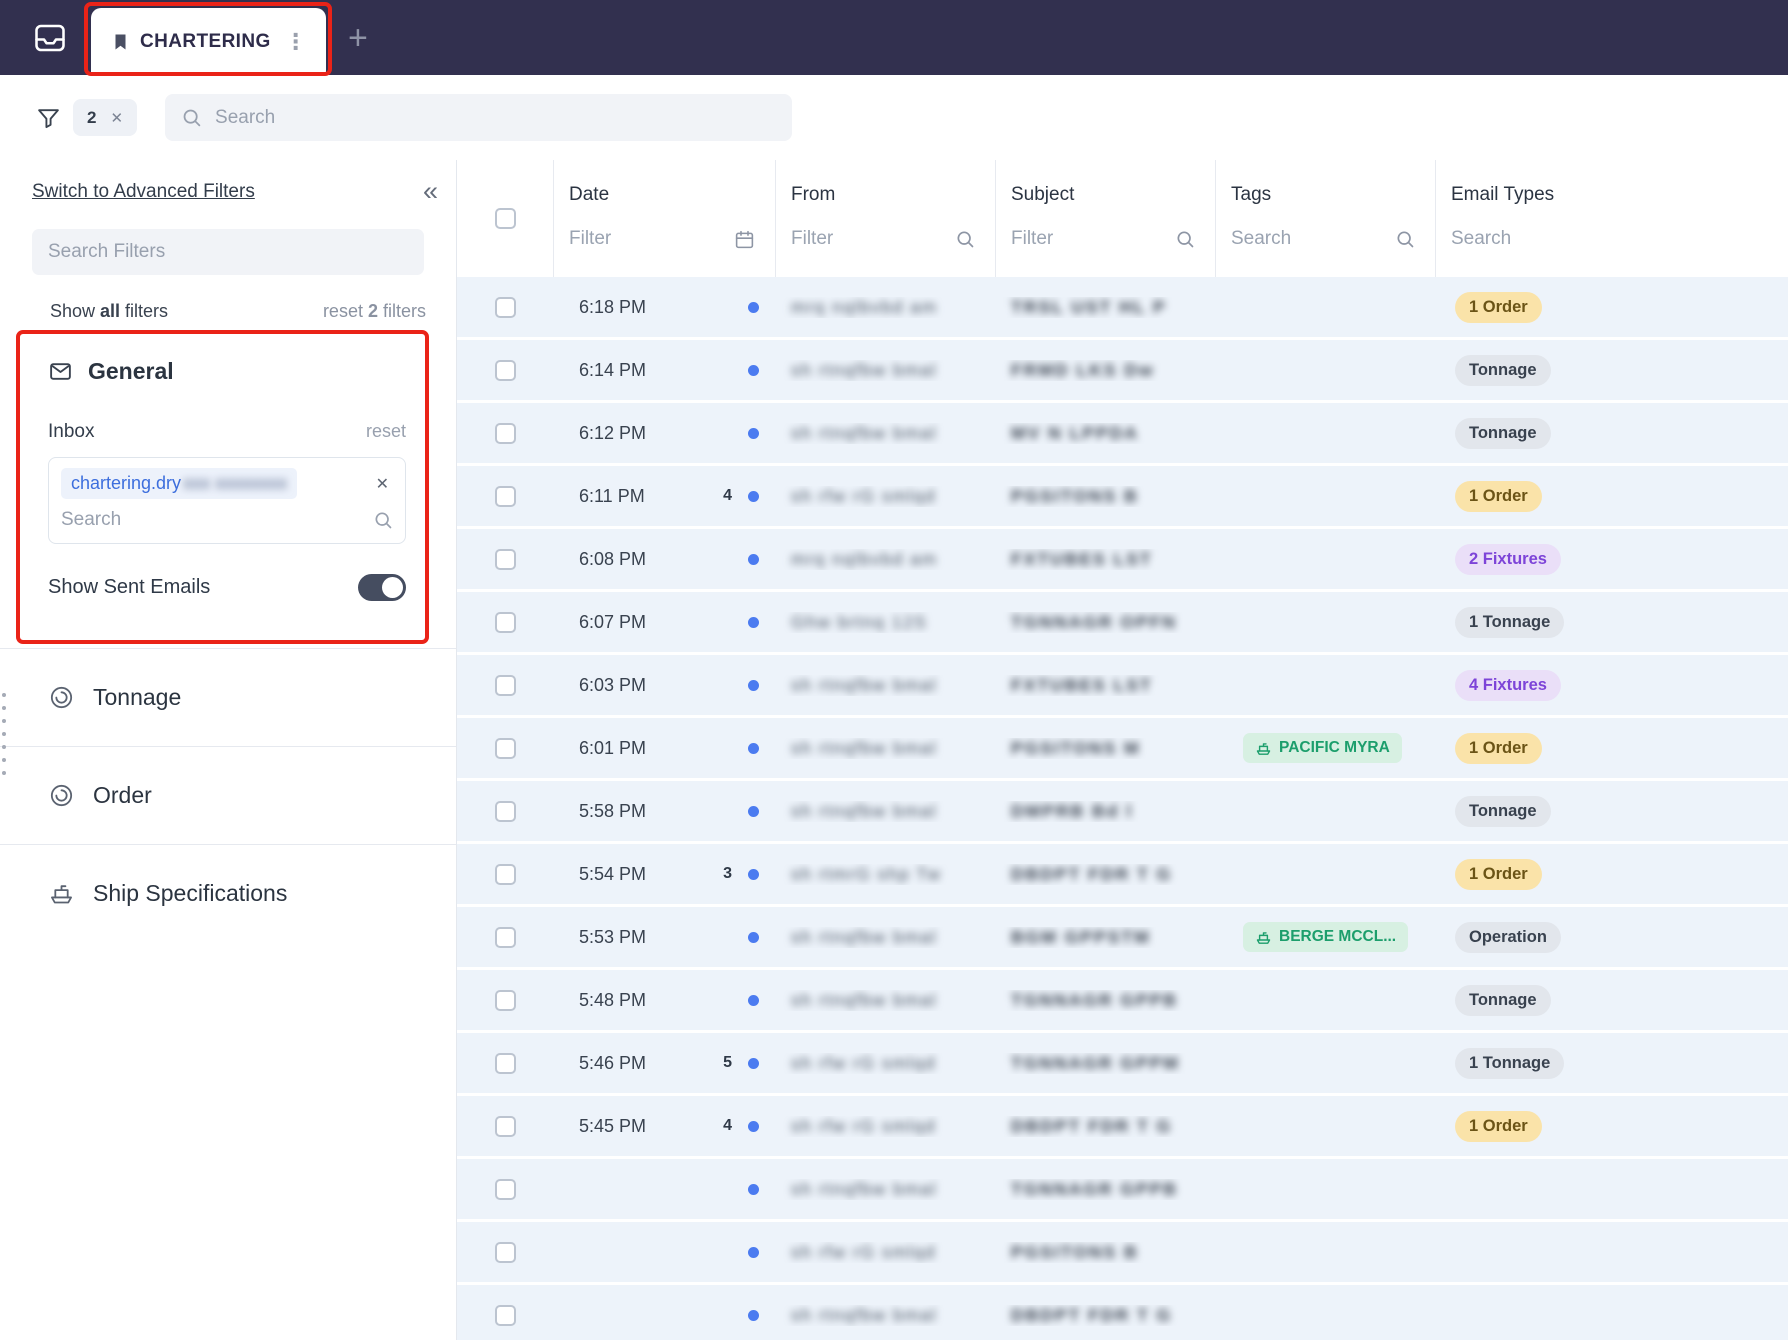 This screenshot has width=1788, height=1340. What do you see at coordinates (228, 795) in the screenshot?
I see `sidebar-section-order: Order` at bounding box center [228, 795].